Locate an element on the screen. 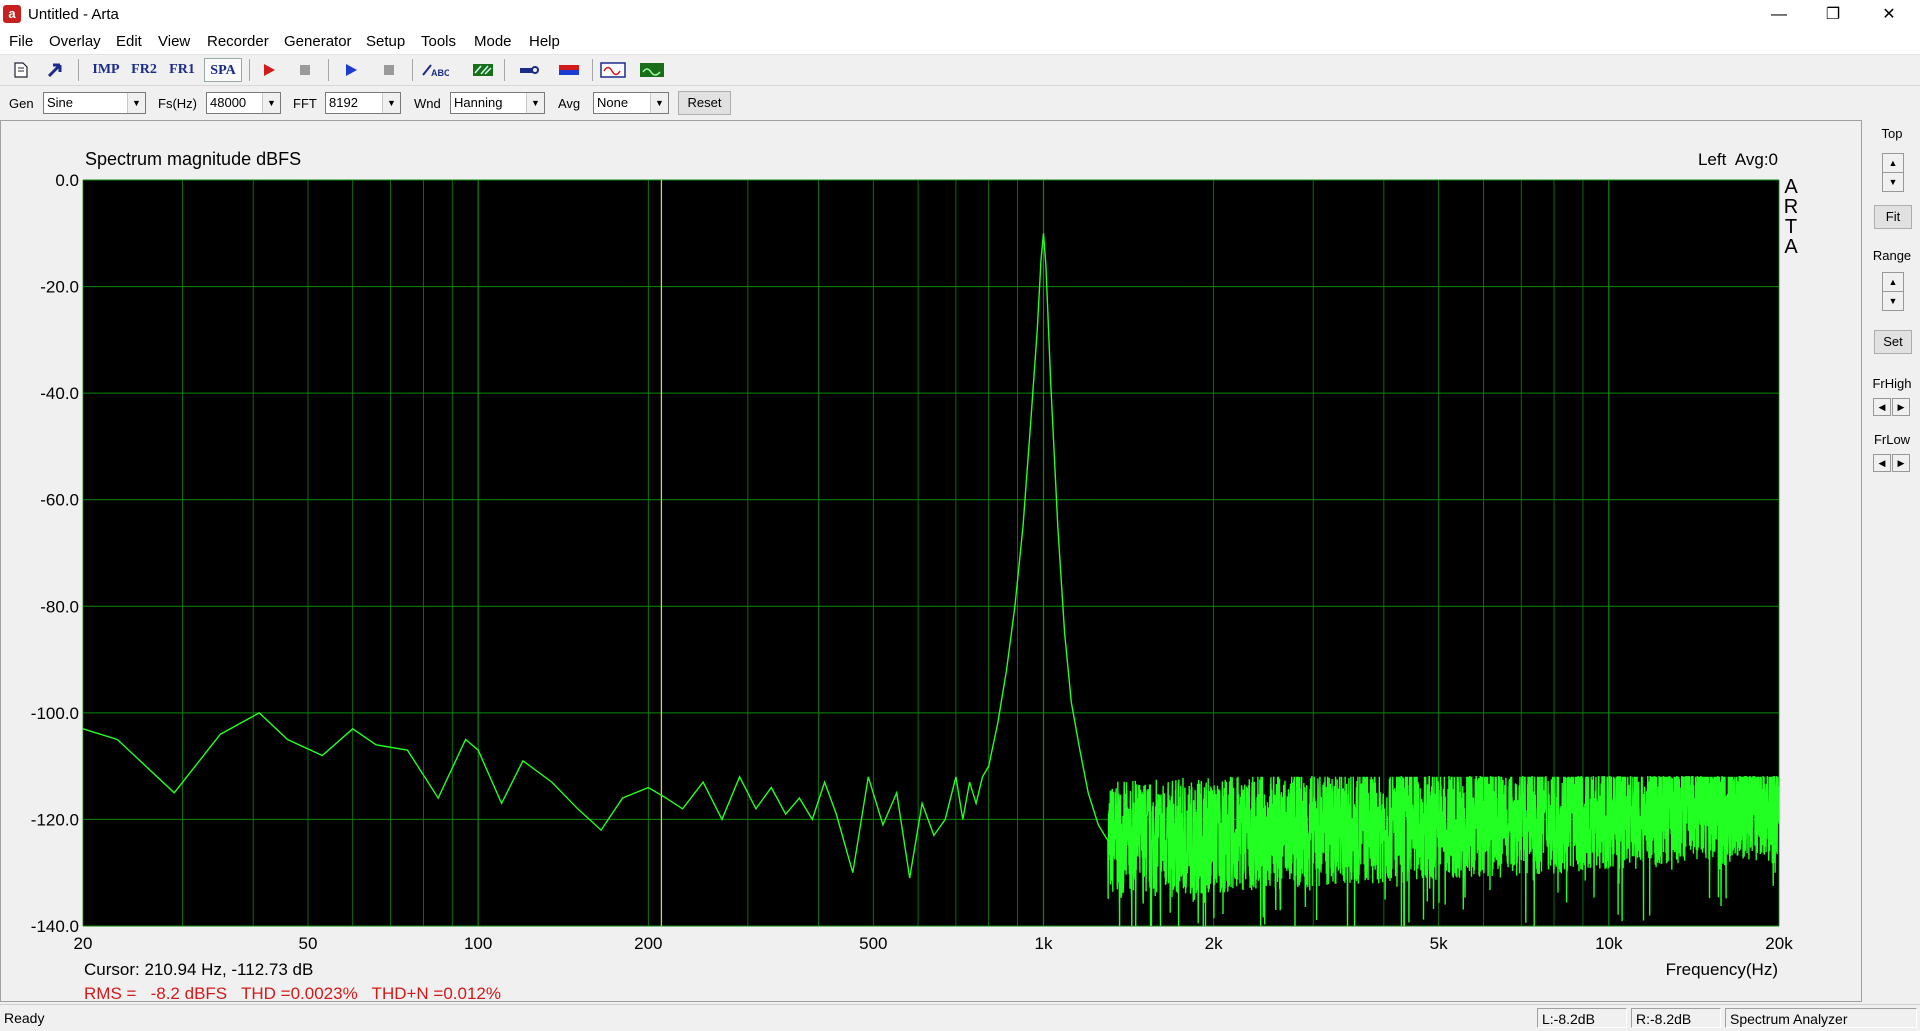  cursor-readout: Cursor: 210.94 Hz, -112.73 dB is located at coordinates (198, 969).